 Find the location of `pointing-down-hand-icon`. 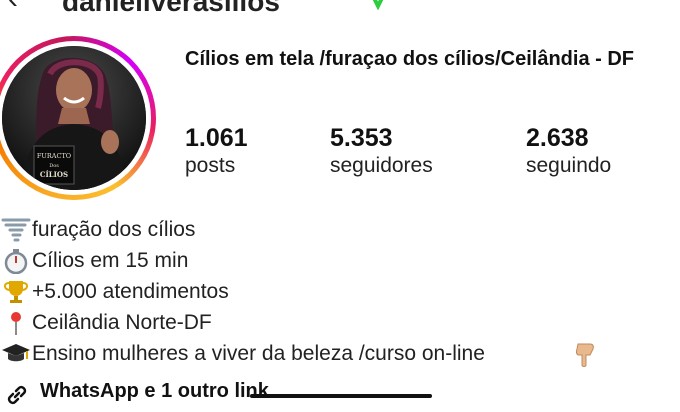

pointing-down-hand-icon is located at coordinates (584, 355).